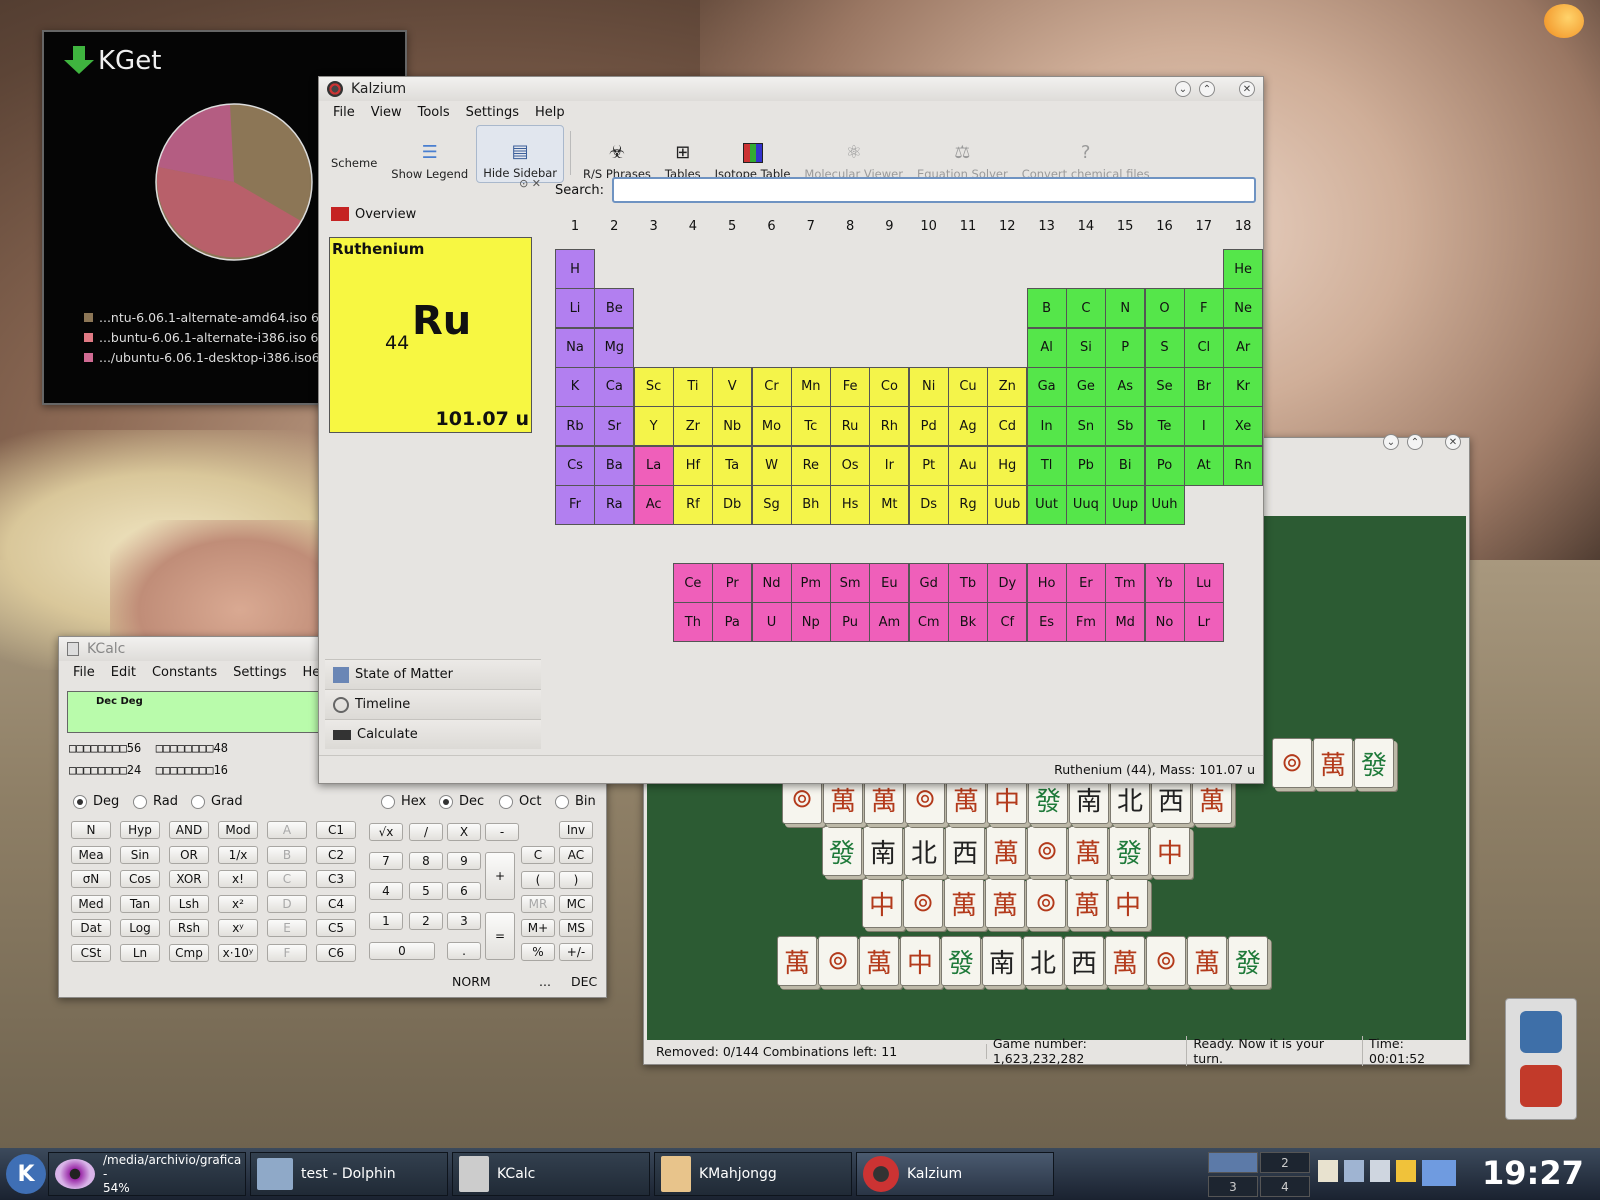 The width and height of the screenshot is (1600, 1200). I want to click on element-cu: Cu, so click(968, 386).